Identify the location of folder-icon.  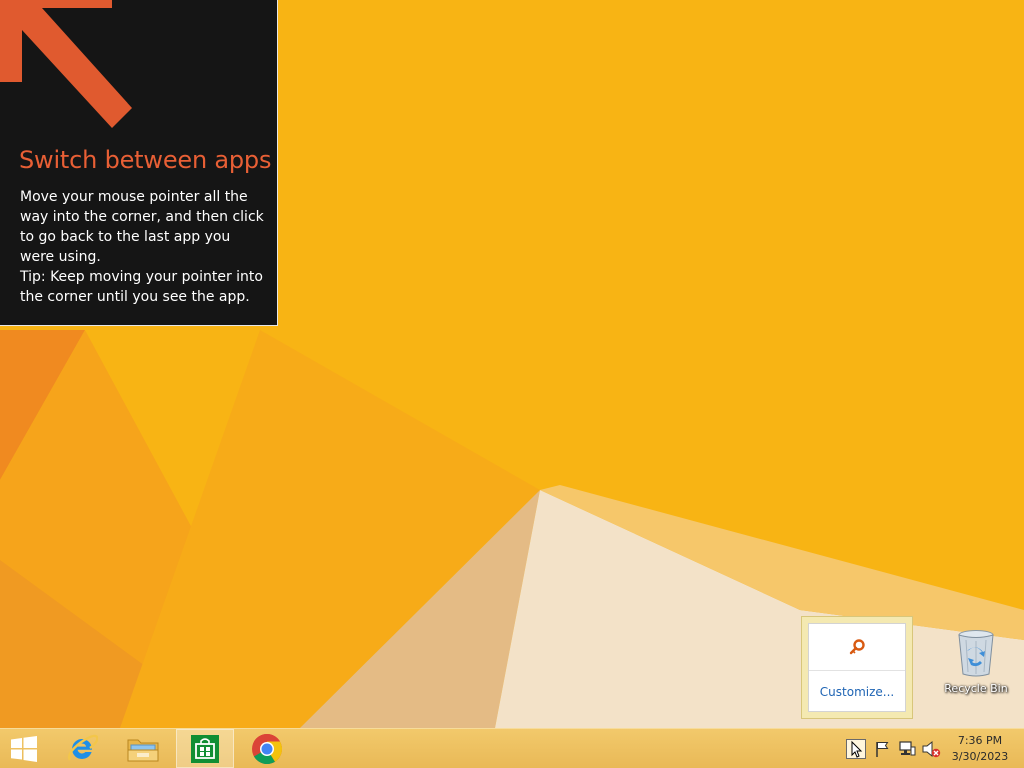
(143, 750).